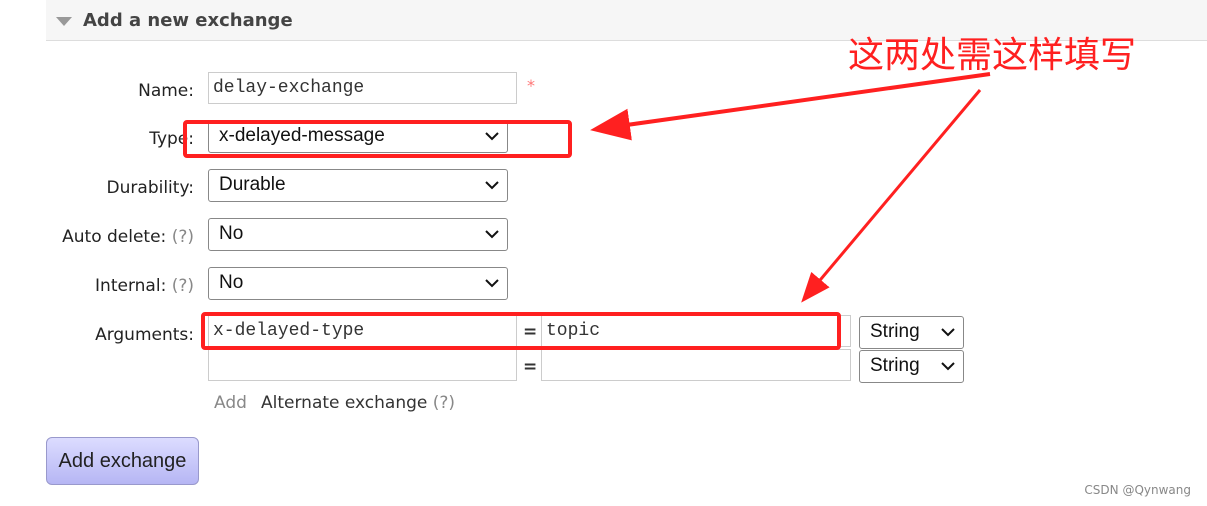 The image size is (1207, 506). I want to click on annotation-arrow-type, so click(790, 106).